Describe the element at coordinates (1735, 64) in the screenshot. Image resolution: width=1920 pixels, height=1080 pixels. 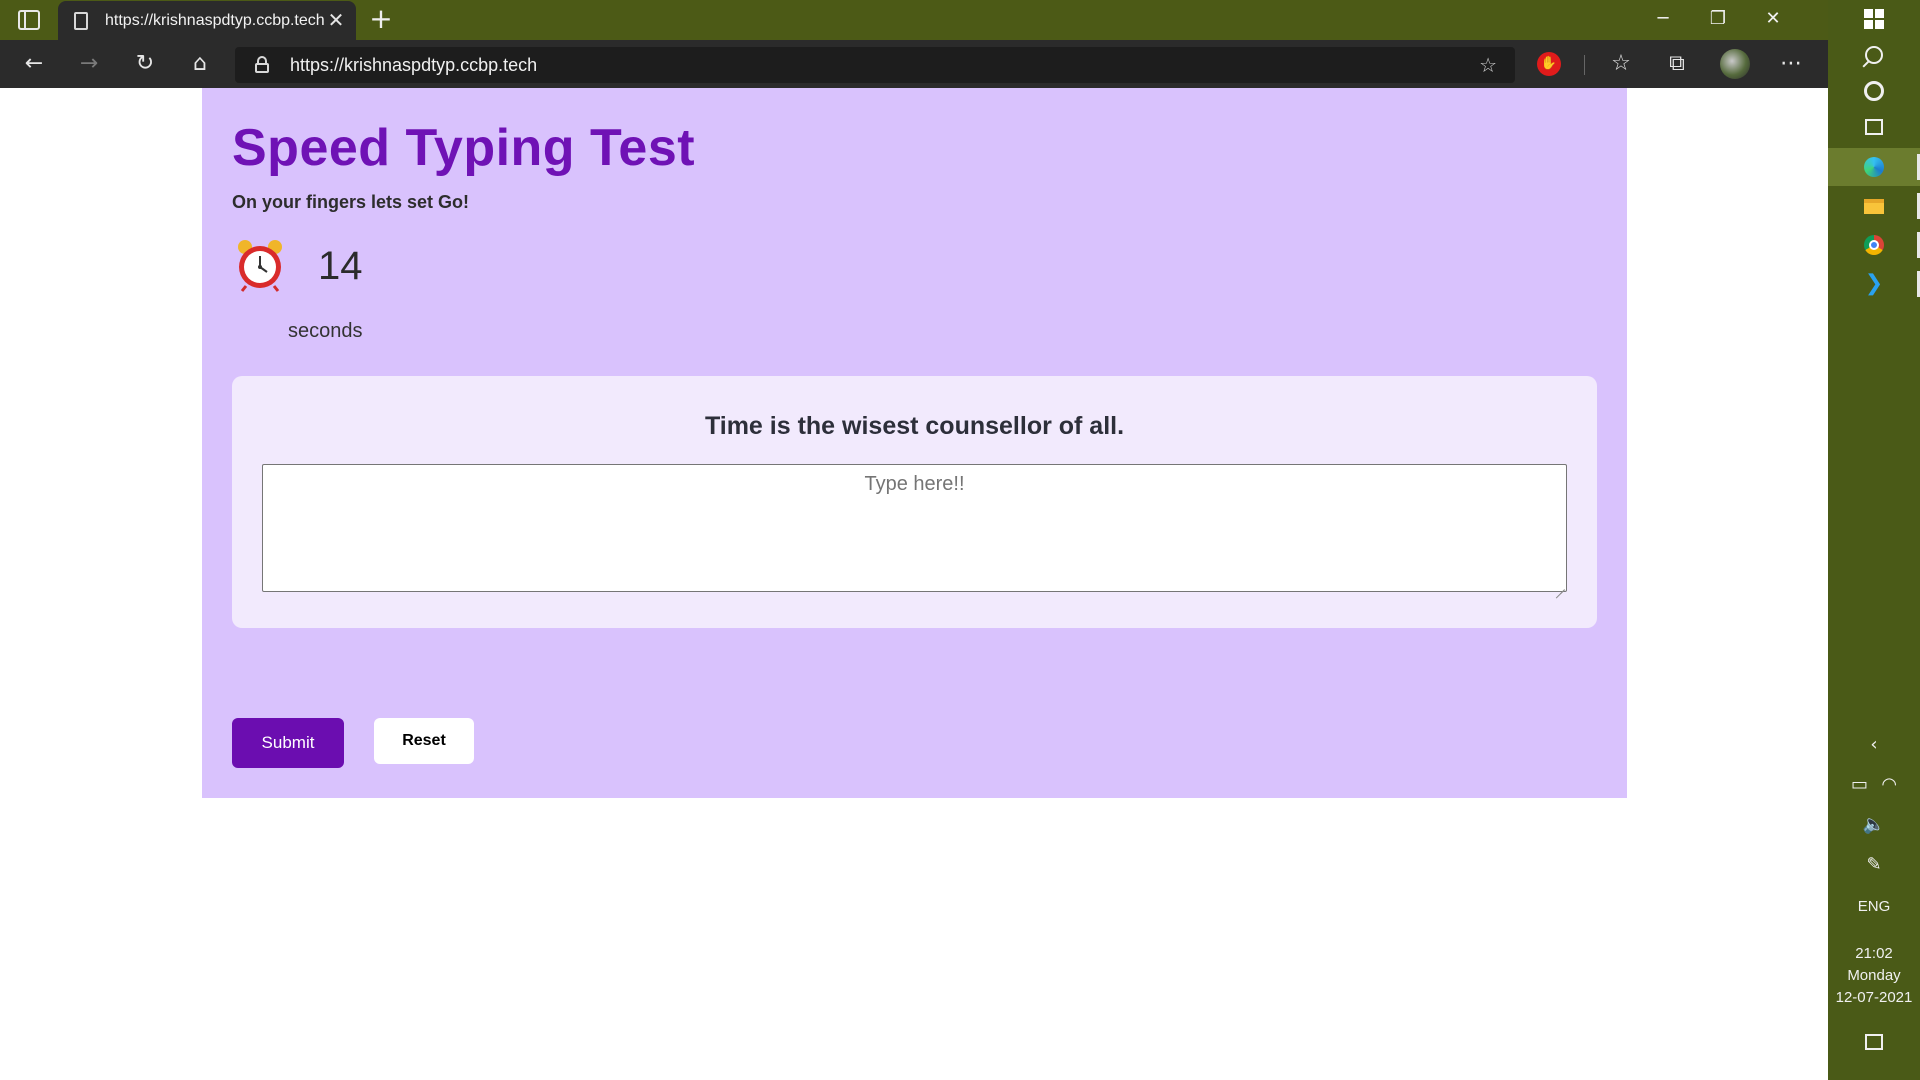
I see `profile-avatar` at that location.